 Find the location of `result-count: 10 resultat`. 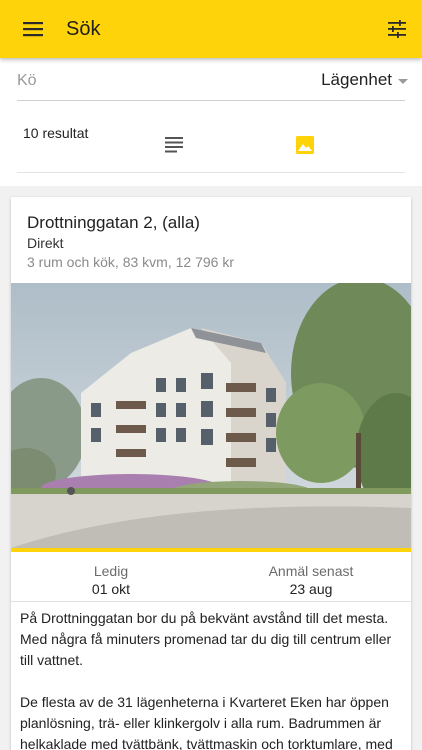

result-count: 10 resultat is located at coordinates (56, 133).